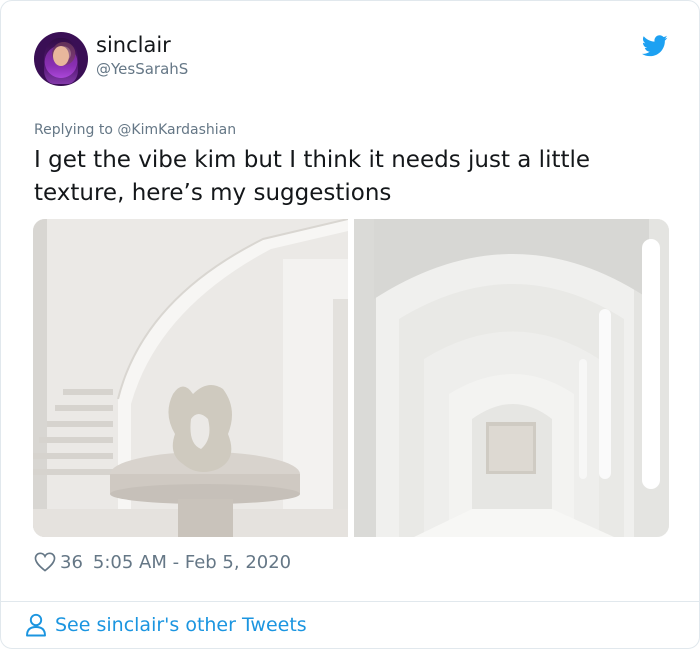 This screenshot has width=700, height=649. I want to click on reply-context: Replying to @KimKardashian, so click(135, 130).